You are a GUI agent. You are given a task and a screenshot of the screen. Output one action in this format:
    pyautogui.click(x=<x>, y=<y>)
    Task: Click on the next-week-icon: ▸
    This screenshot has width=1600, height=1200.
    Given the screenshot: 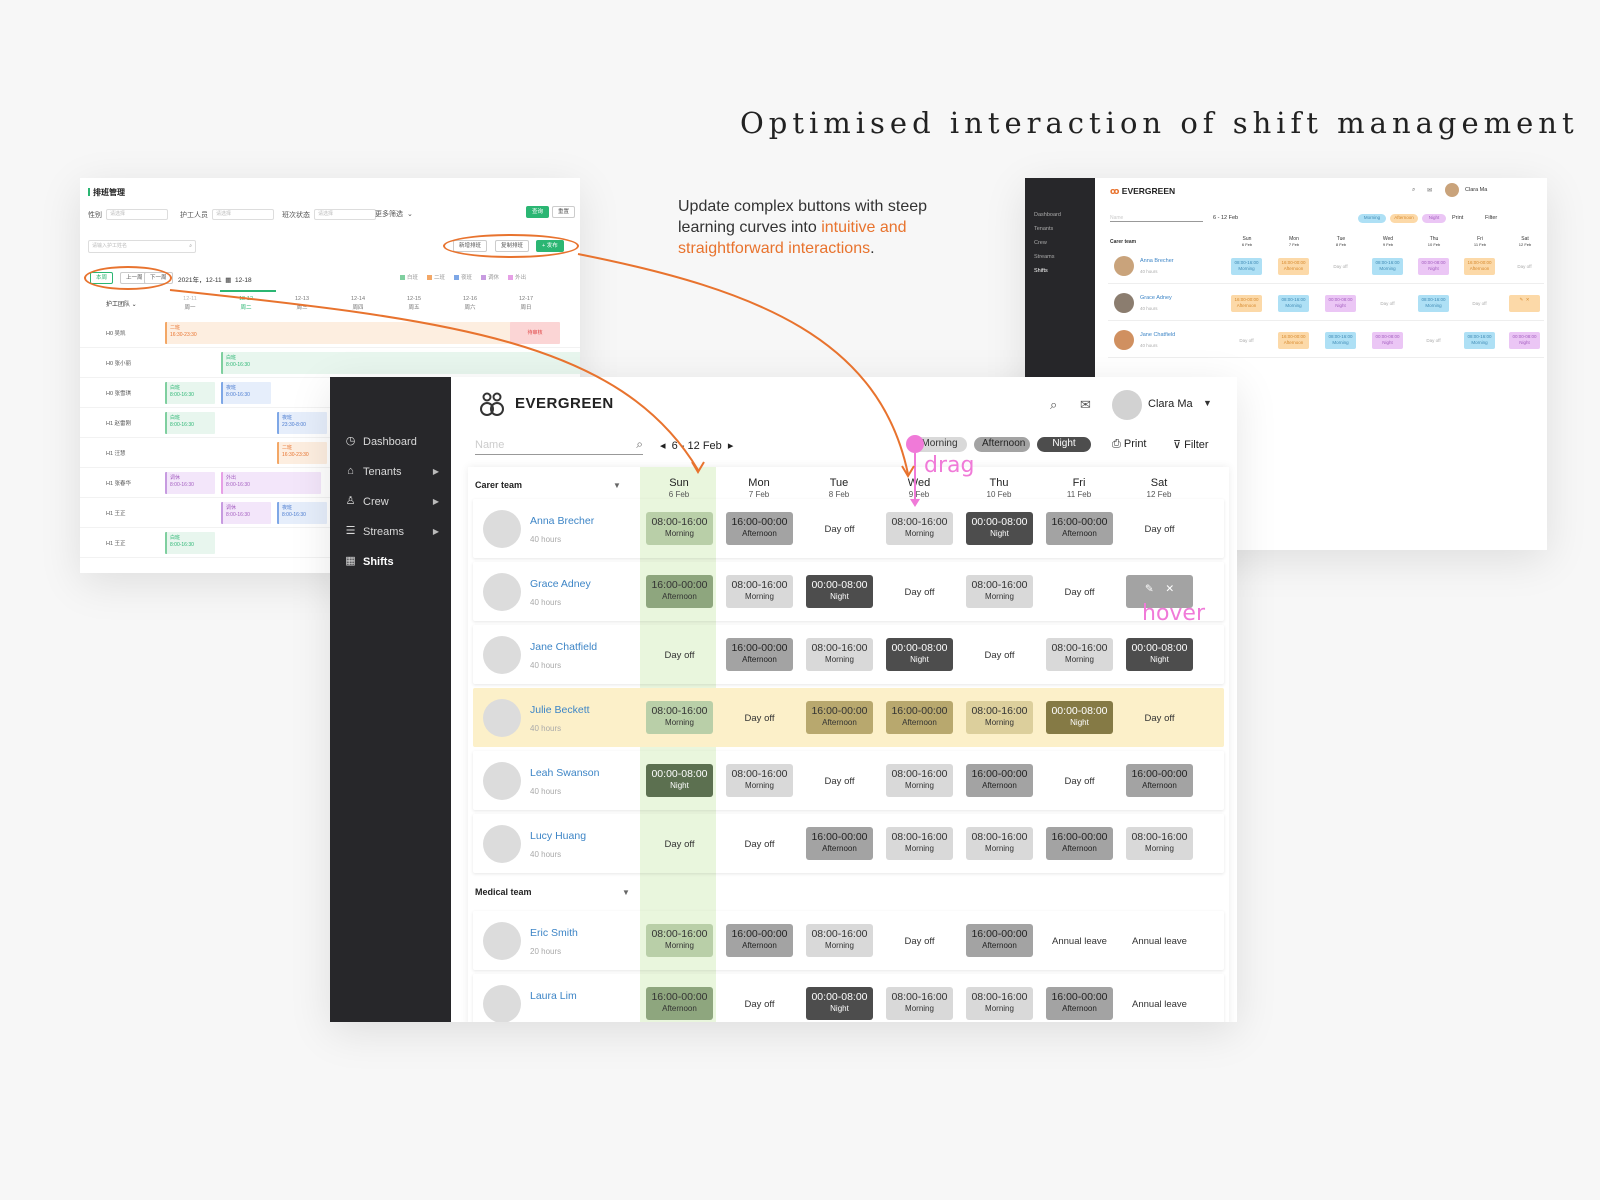 What is the action you would take?
    pyautogui.click(x=731, y=446)
    